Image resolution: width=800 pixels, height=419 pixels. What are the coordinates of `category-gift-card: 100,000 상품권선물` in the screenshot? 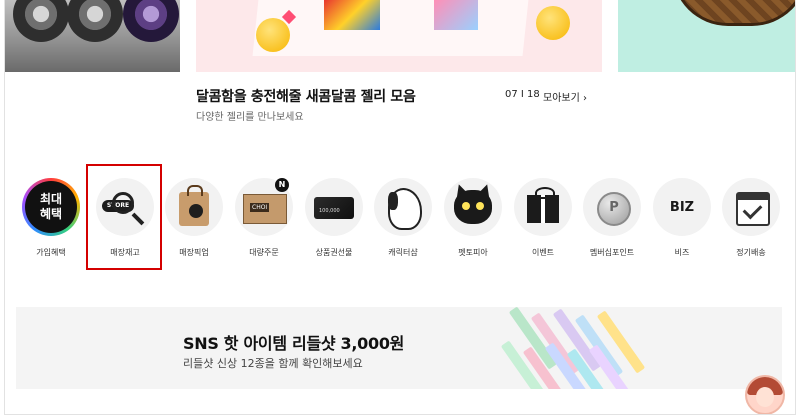 It's located at (334, 216).